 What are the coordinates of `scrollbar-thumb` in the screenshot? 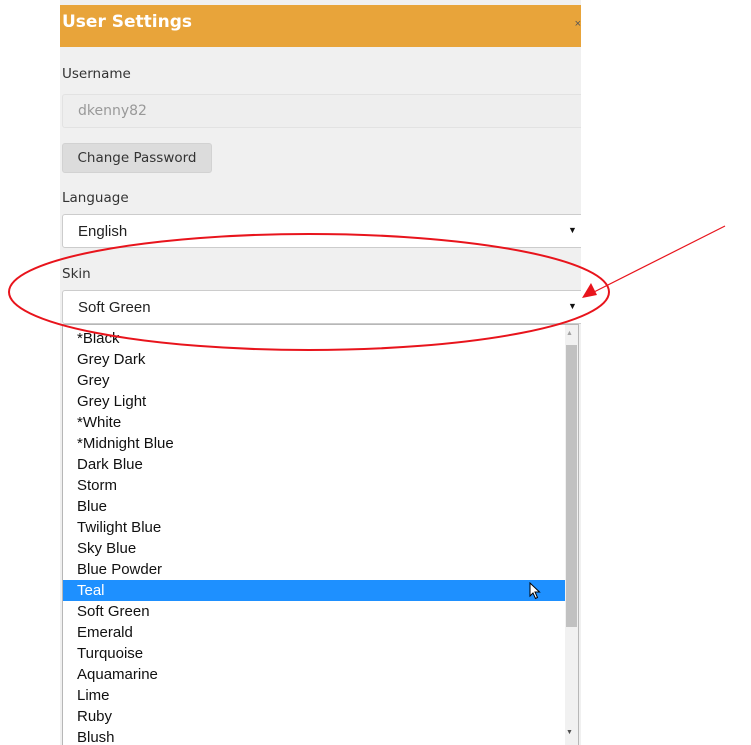 It's located at (571, 486).